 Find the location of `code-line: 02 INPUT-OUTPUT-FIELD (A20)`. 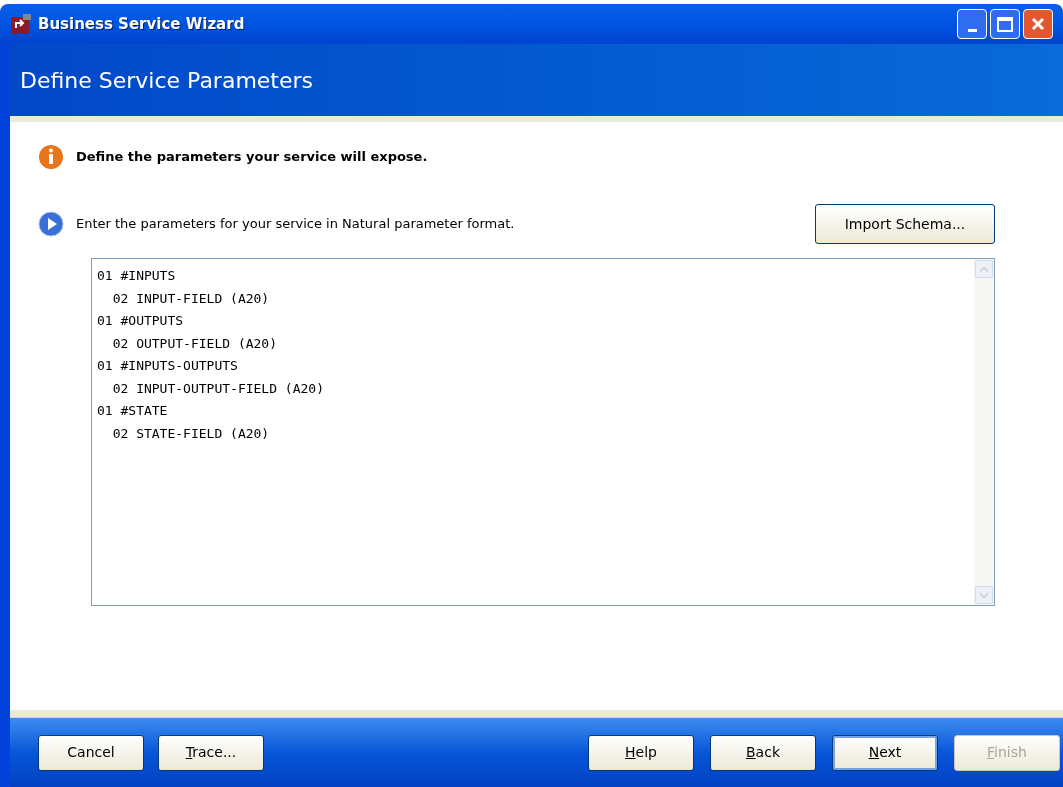

code-line: 02 INPUT-OUTPUT-FIELD (A20) is located at coordinates (217, 388).